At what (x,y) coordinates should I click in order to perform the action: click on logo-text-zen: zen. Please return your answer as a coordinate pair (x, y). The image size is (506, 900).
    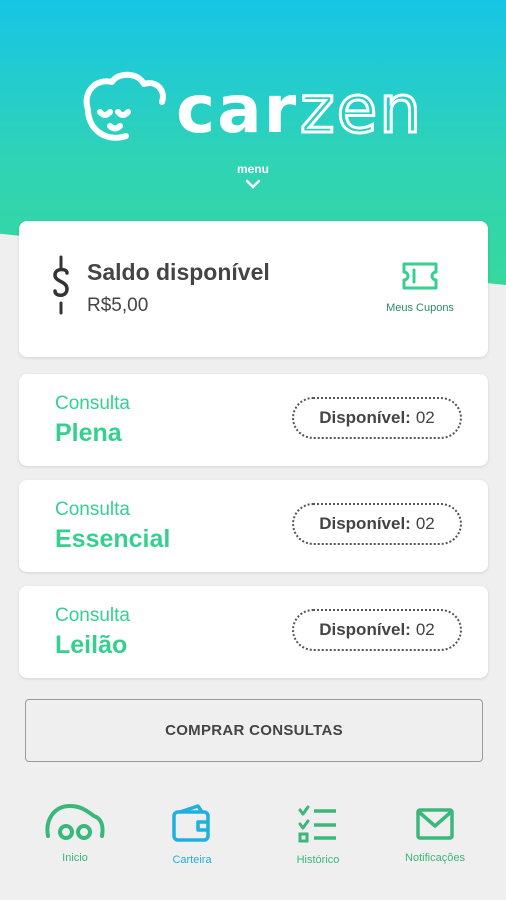
    Looking at the image, I should click on (361, 109).